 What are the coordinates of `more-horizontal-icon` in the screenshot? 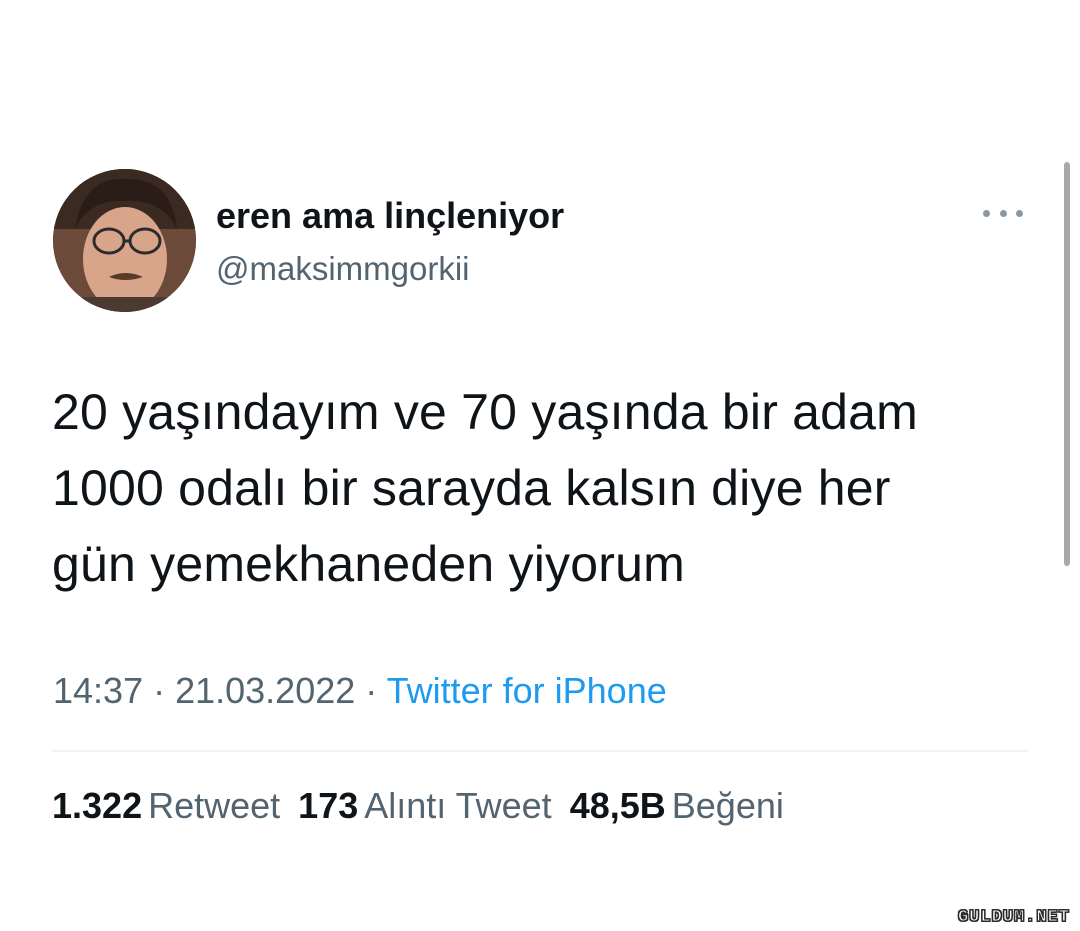 It's located at (1003, 213).